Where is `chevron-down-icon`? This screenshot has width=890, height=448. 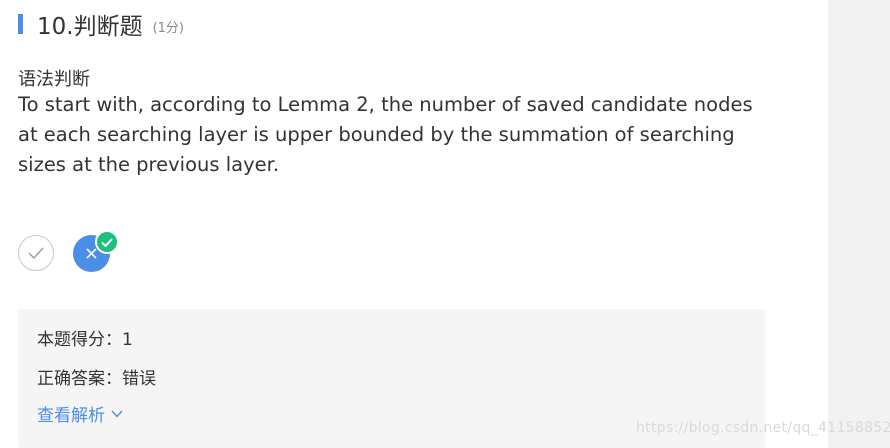 chevron-down-icon is located at coordinates (117, 414).